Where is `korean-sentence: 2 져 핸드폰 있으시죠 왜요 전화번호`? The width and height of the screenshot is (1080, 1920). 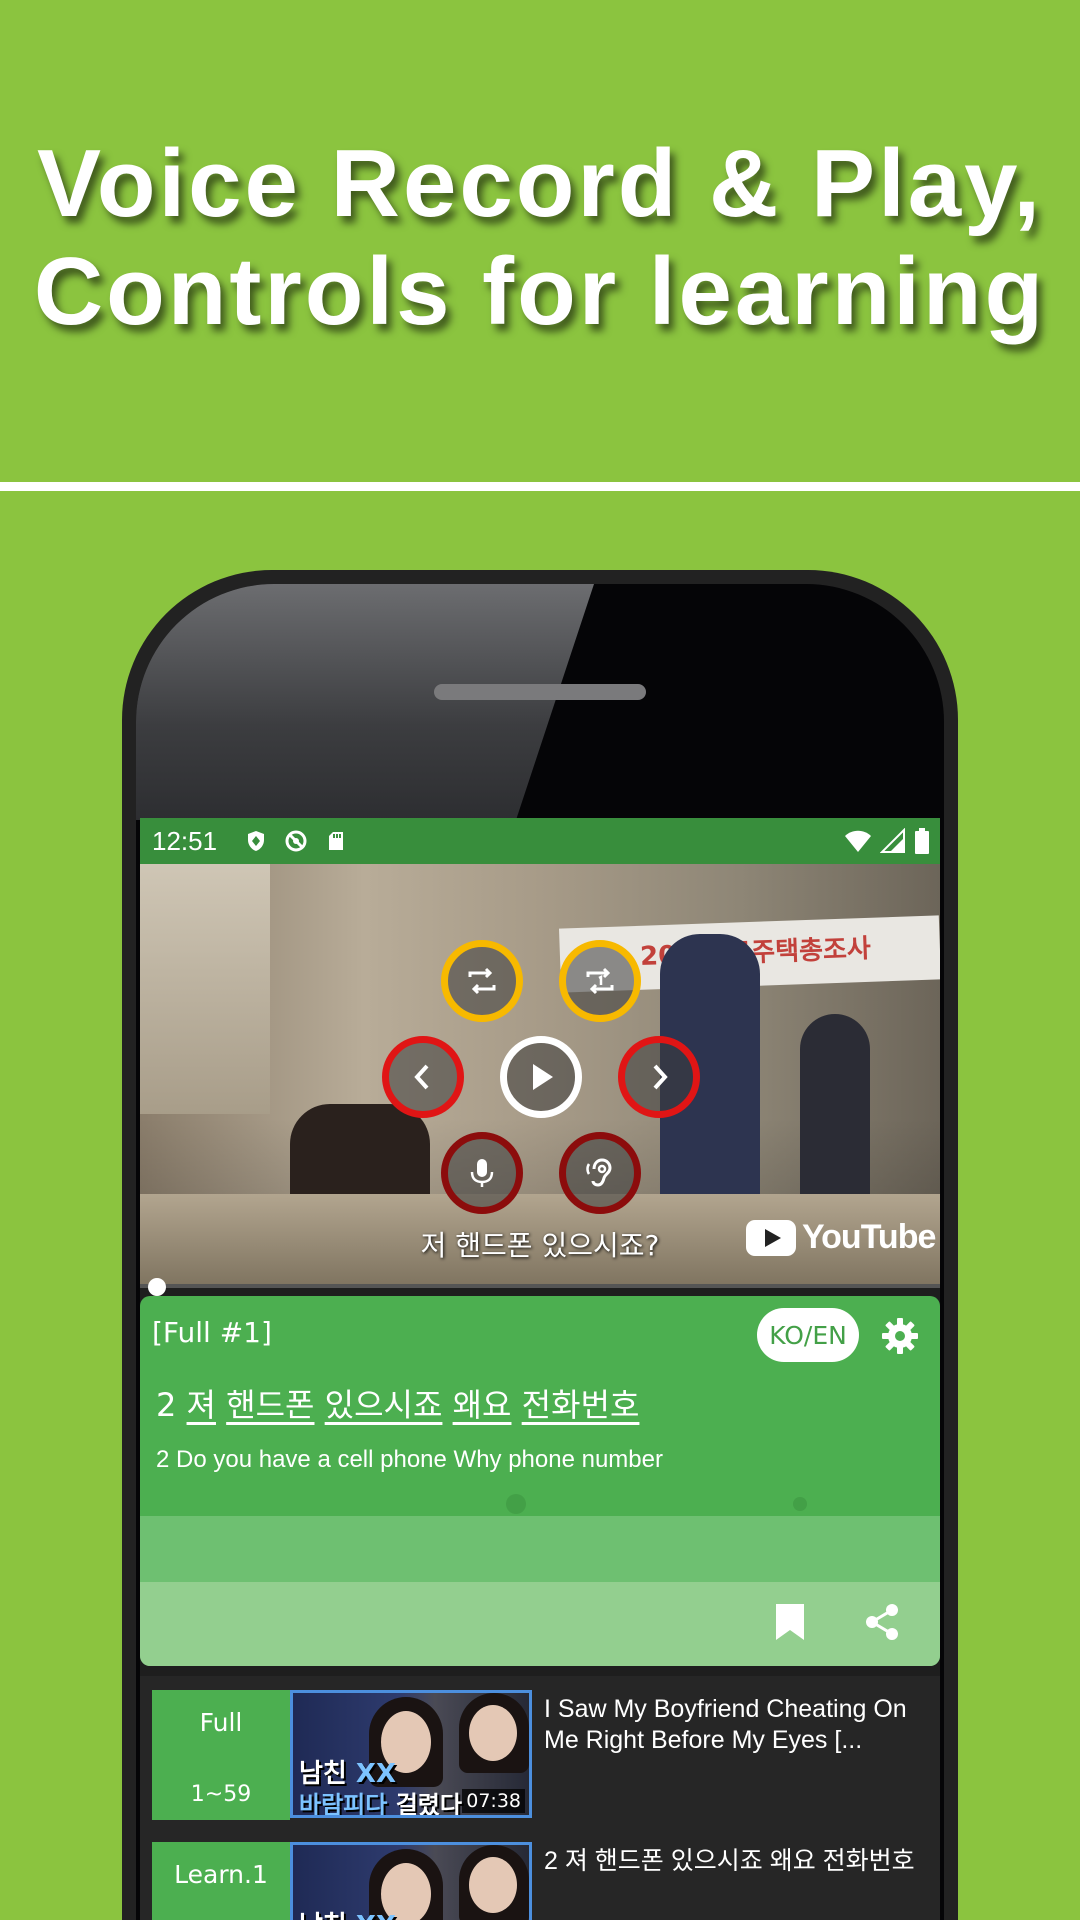
korean-sentence: 2 져 핸드폰 있으시죠 왜요 전화번호 is located at coordinates (397, 1403).